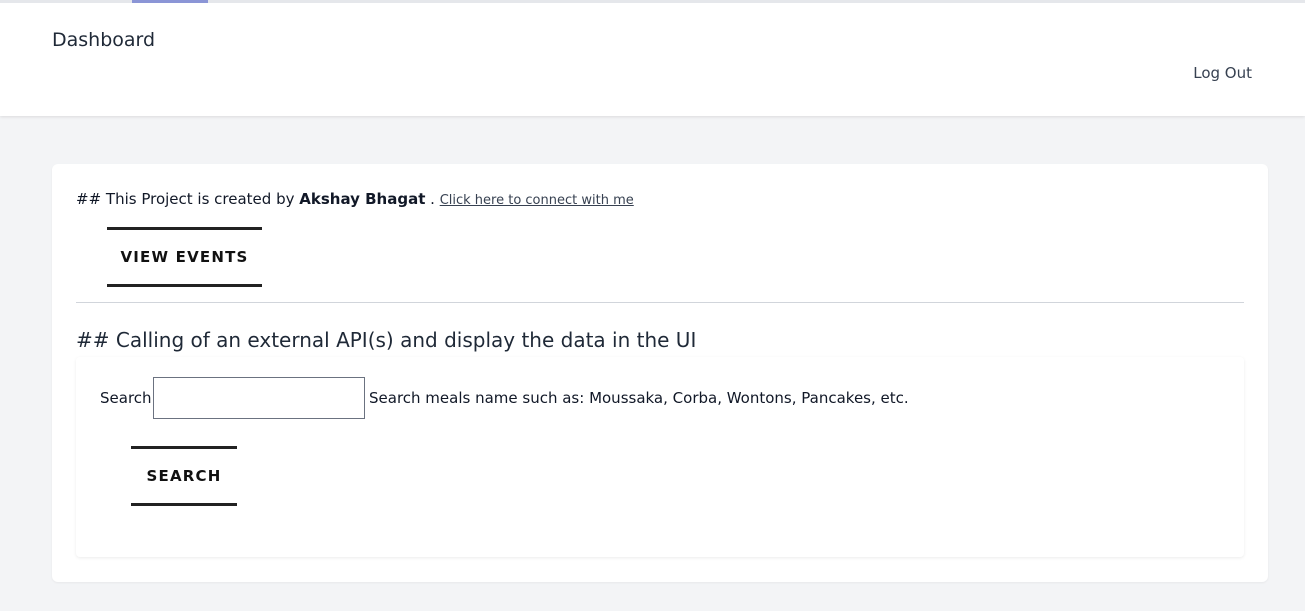  What do you see at coordinates (660, 302) in the screenshot?
I see `section-divider` at bounding box center [660, 302].